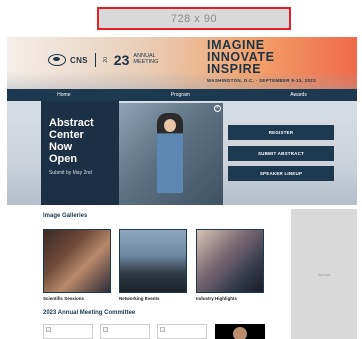 Image resolution: width=362 pixels, height=339 pixels. I want to click on cns-logo: CNS 20 23 ANNUAL MEETING, so click(103, 60).